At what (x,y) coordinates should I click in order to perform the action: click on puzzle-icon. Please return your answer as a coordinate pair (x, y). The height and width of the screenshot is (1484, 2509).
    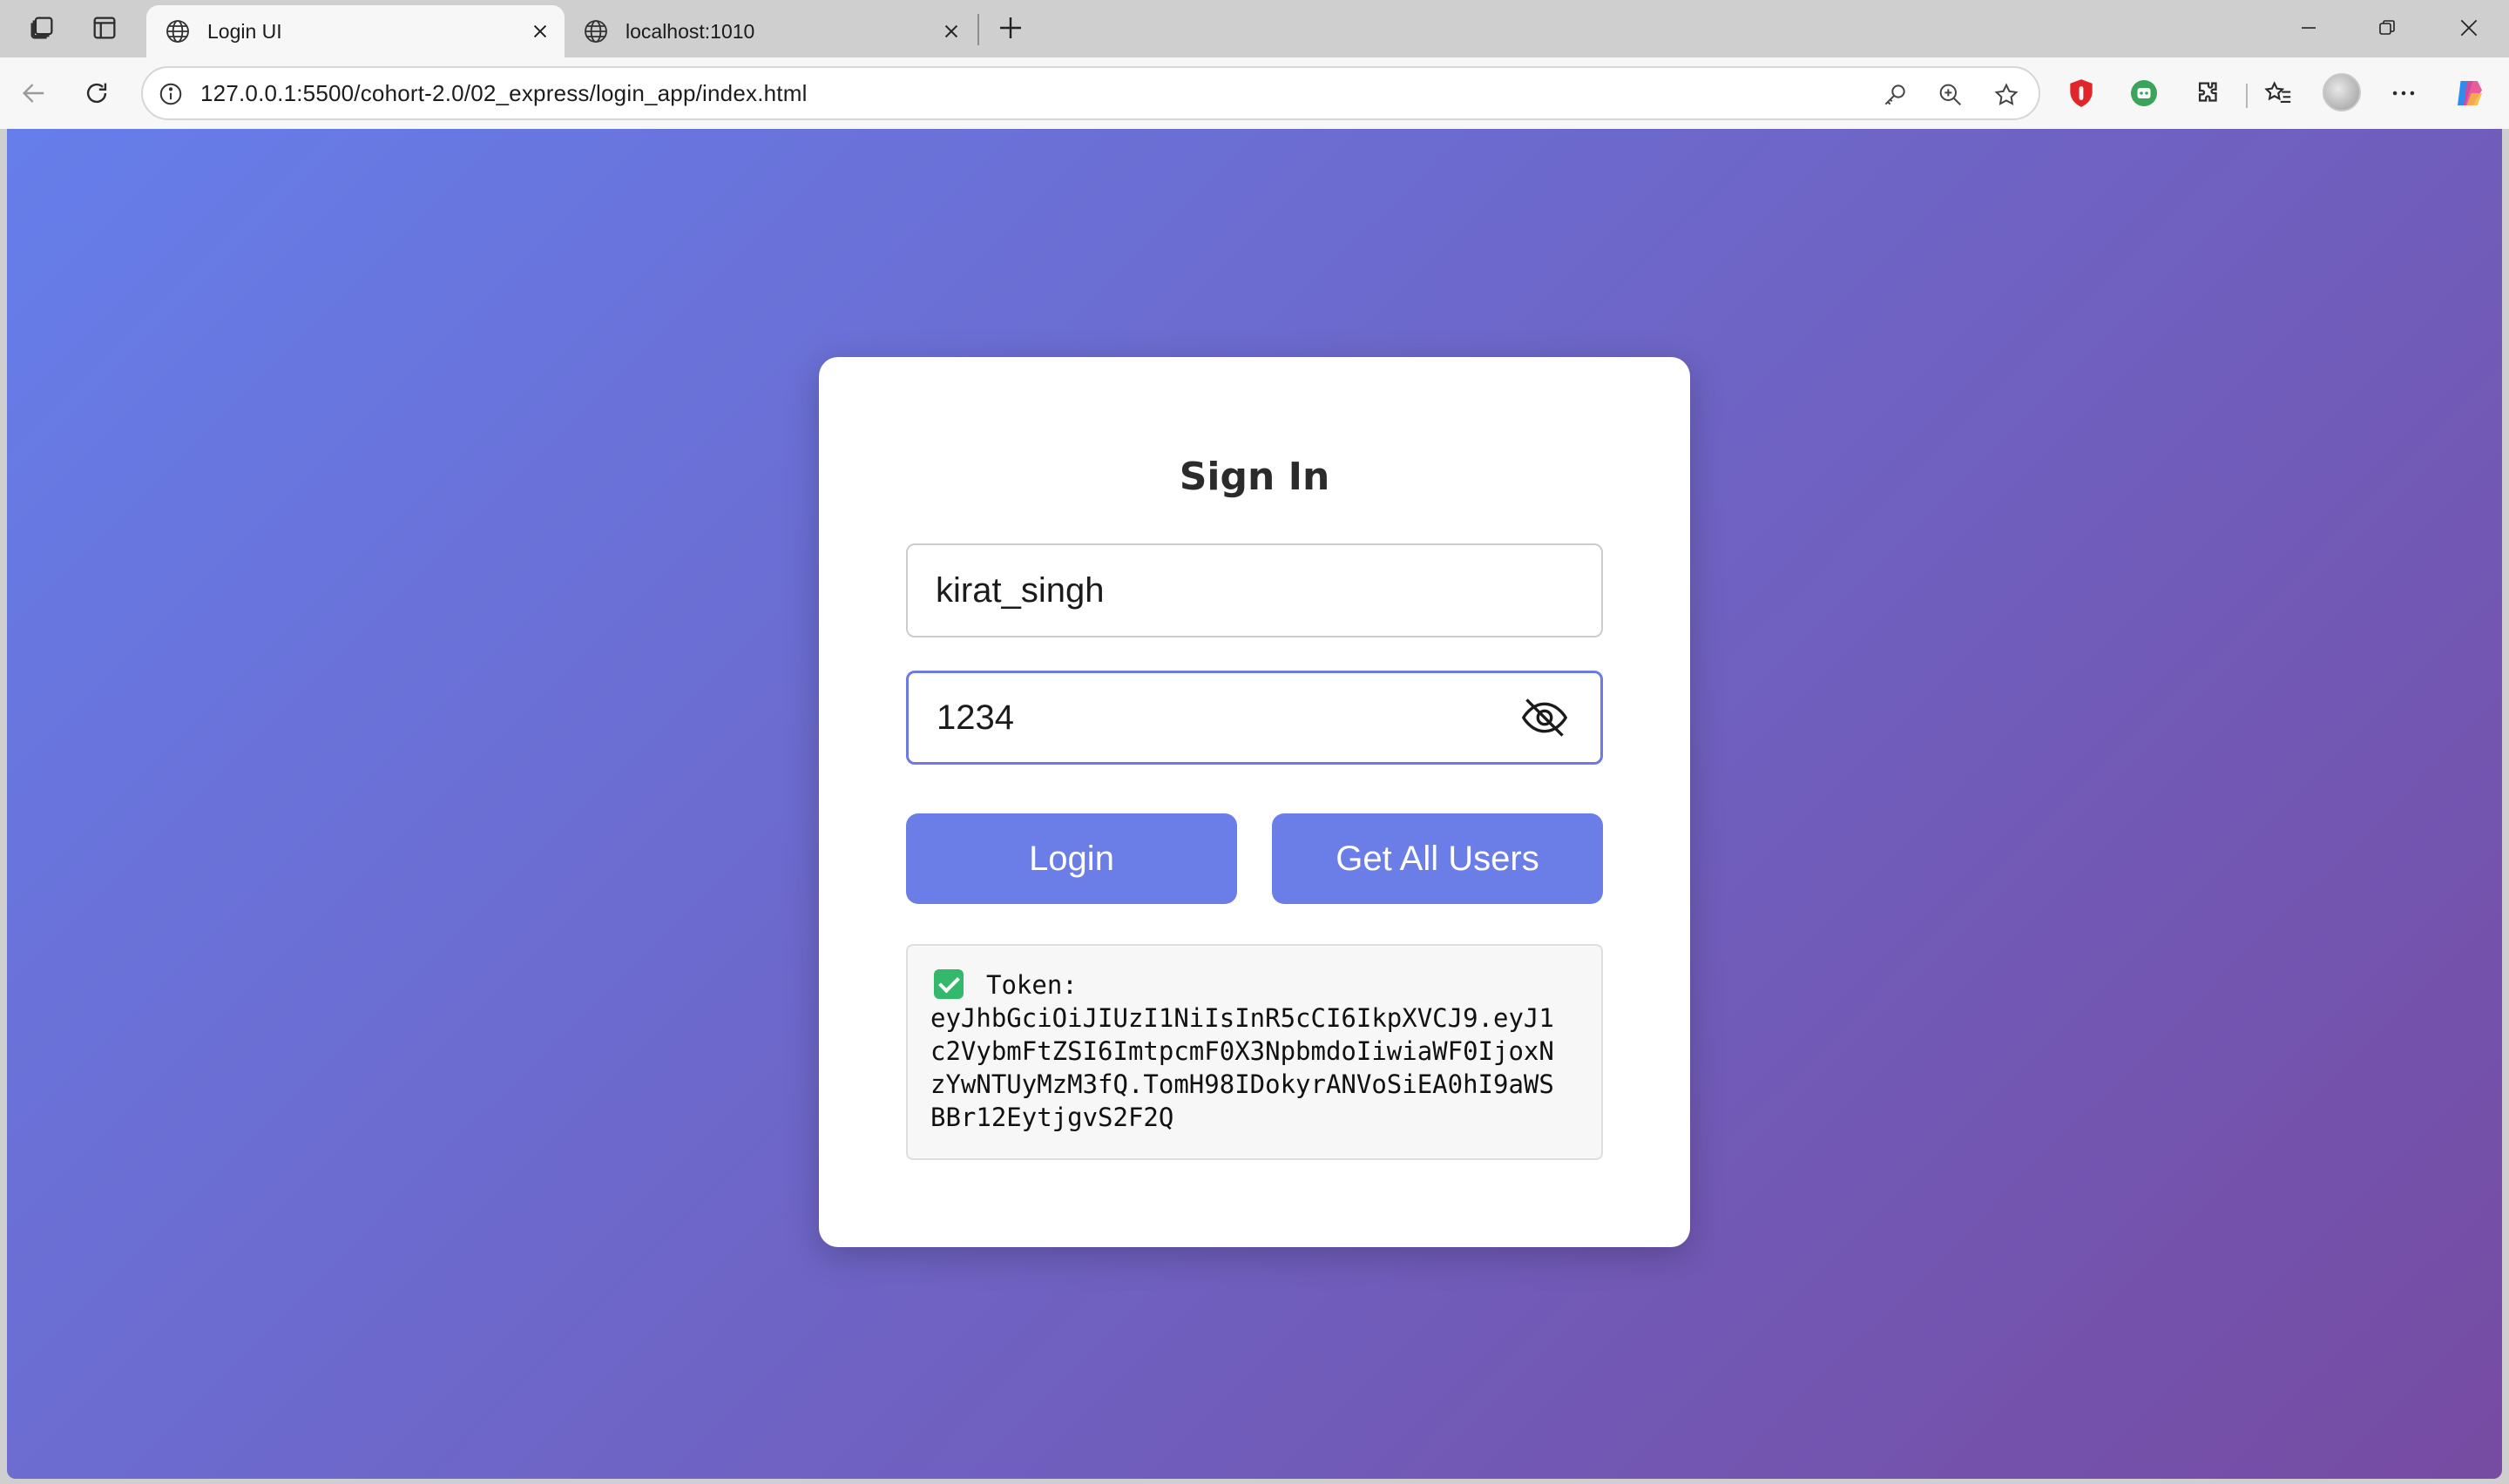
    Looking at the image, I should click on (2208, 93).